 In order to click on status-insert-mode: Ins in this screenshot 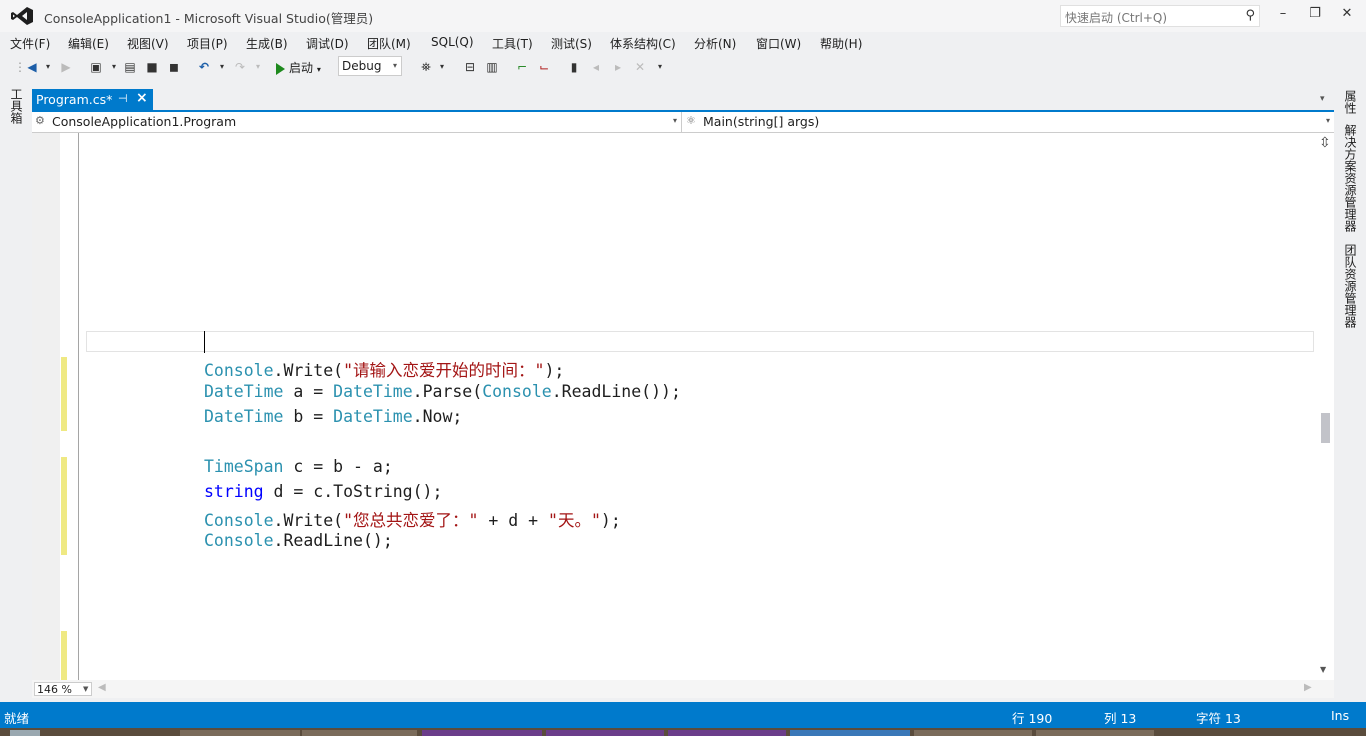, I will do `click(1340, 715)`.